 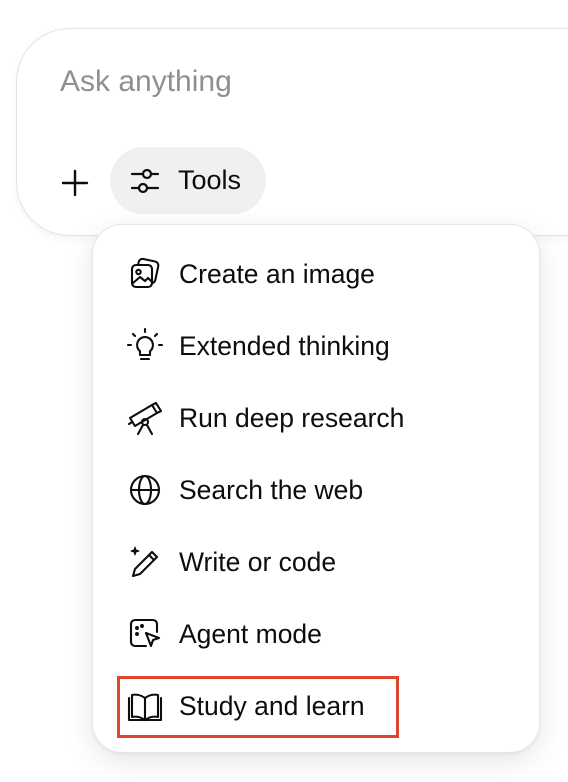 I want to click on menu-item-write-code: Write or code, so click(x=317, y=562).